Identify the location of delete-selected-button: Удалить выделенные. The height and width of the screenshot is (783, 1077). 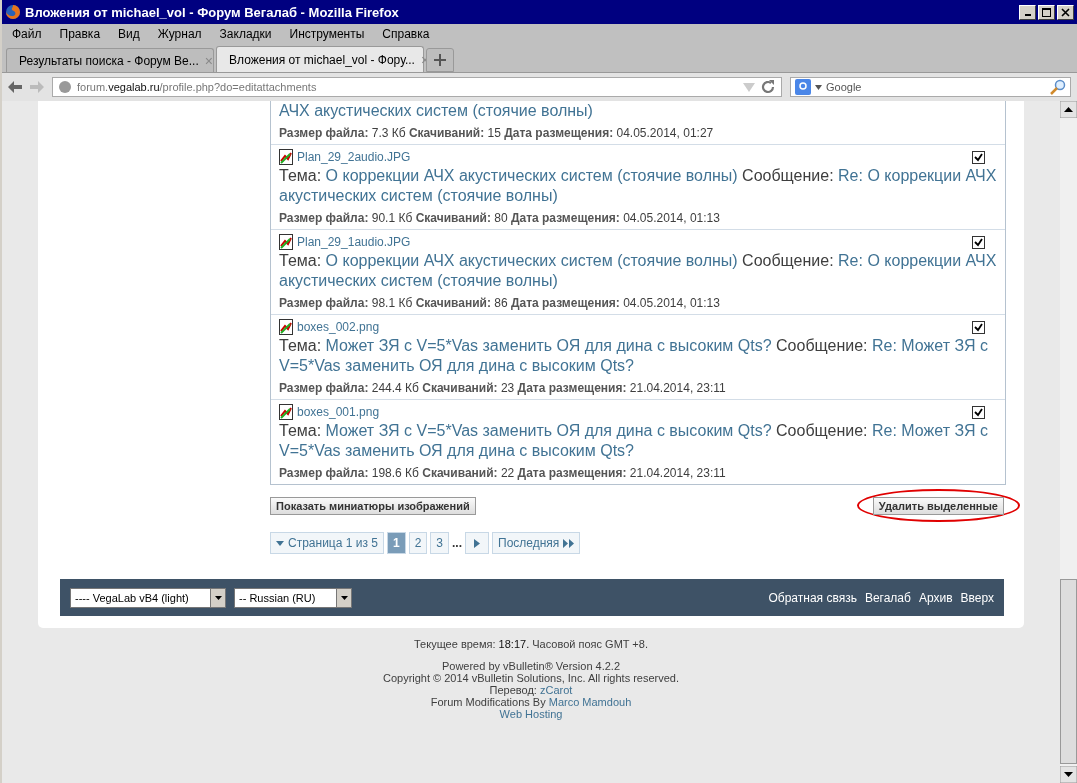
(938, 506).